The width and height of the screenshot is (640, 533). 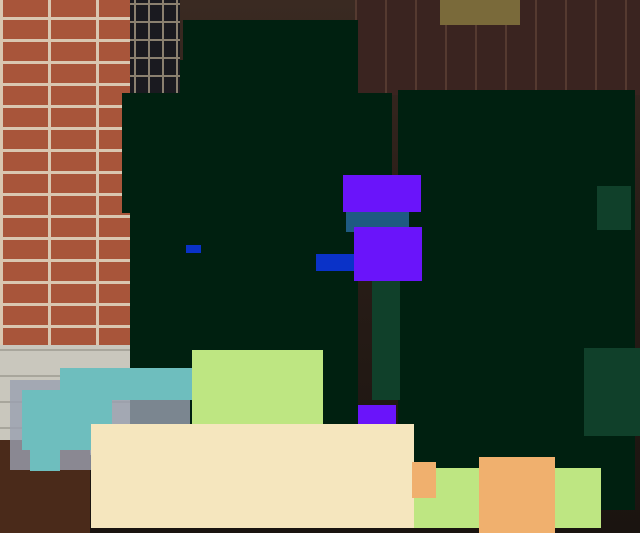 I want to click on light-green-mask, so click(x=257, y=390).